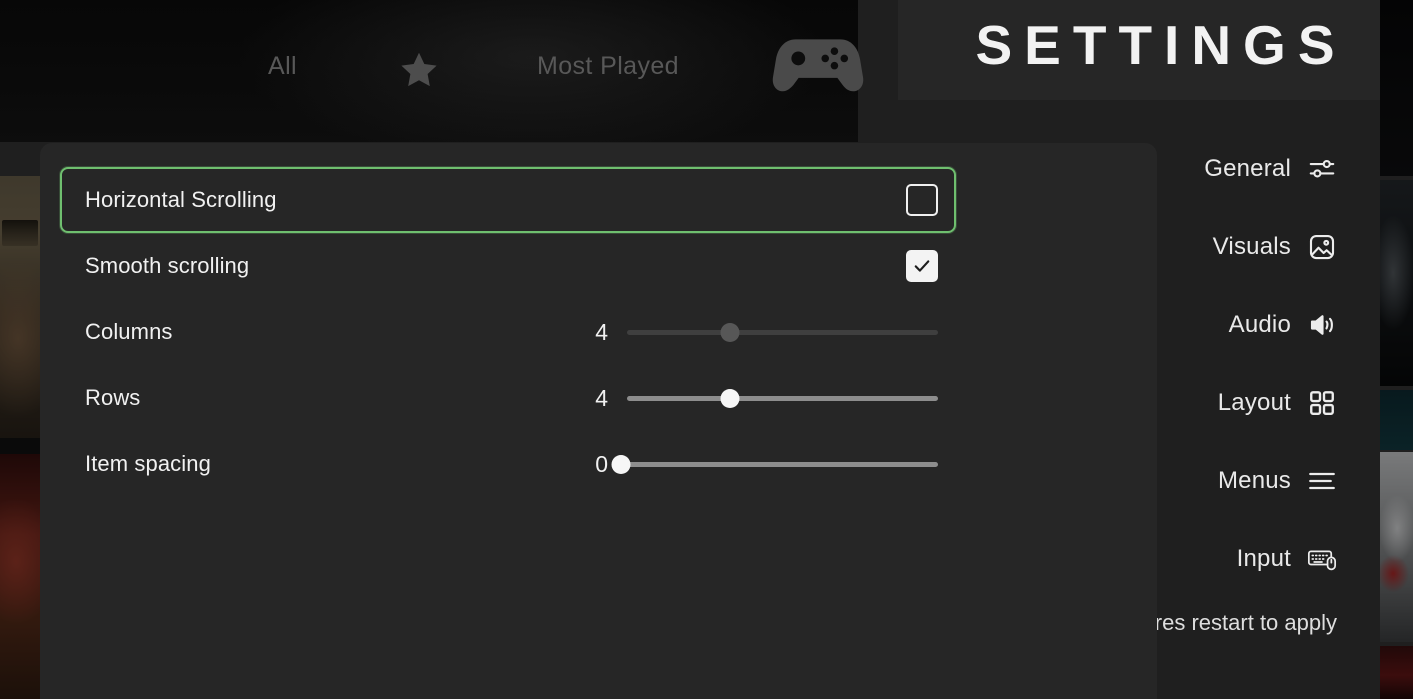  What do you see at coordinates (601, 331) in the screenshot?
I see `columns-value: 4` at bounding box center [601, 331].